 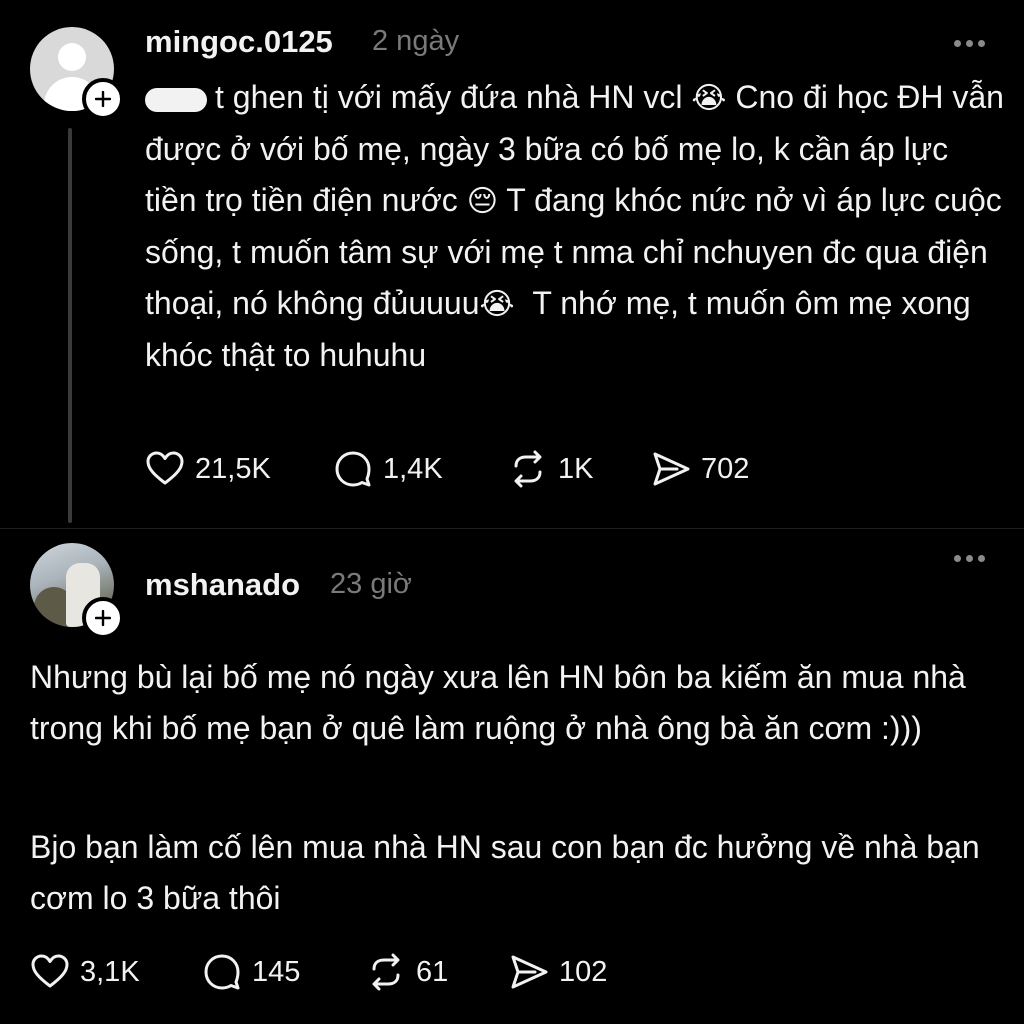 I want to click on repost-button: 61, so click(x=407, y=972).